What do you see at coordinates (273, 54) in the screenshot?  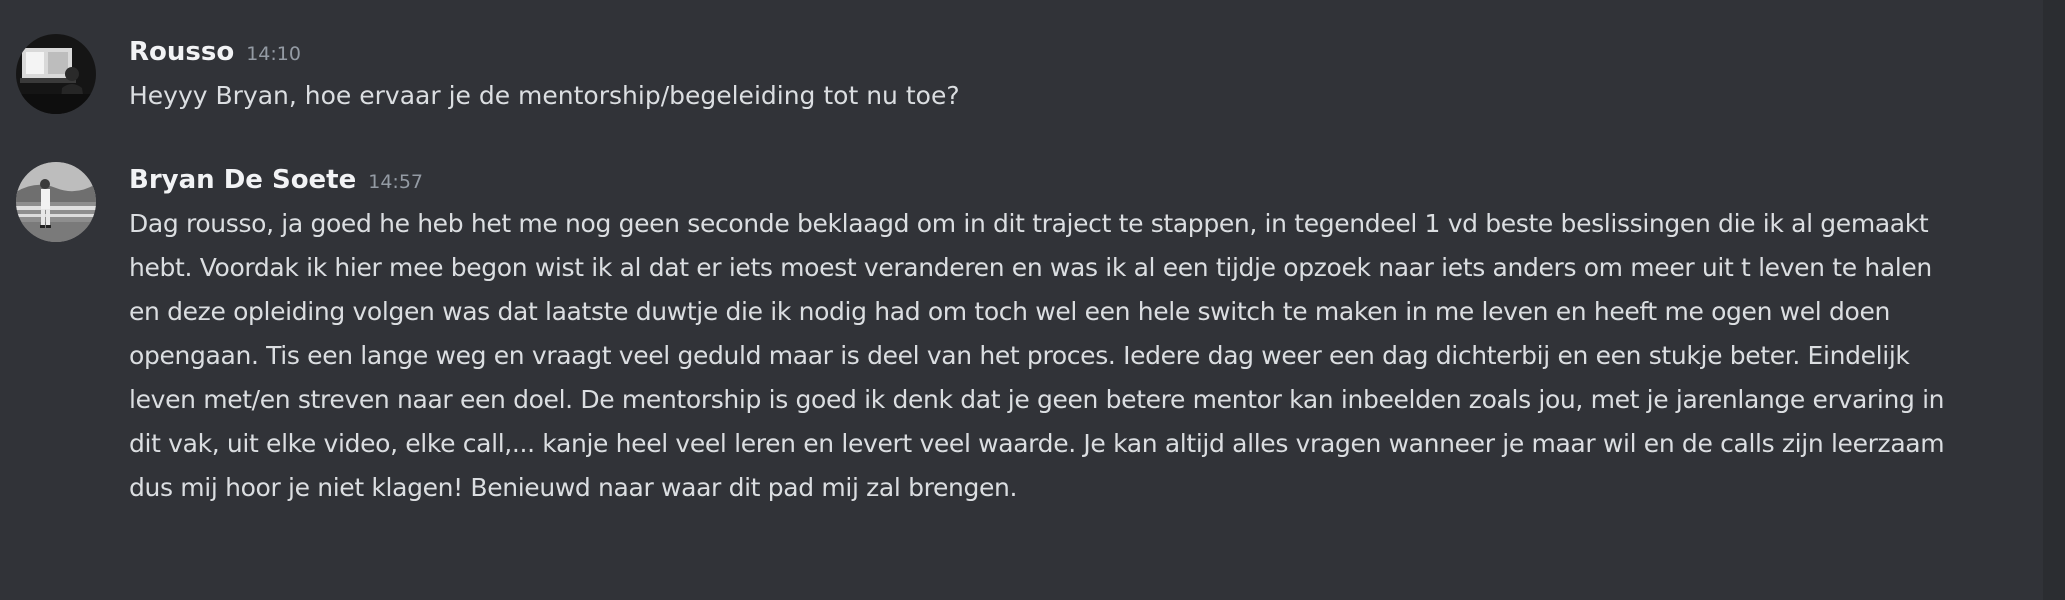 I see `timestamp: 14:10` at bounding box center [273, 54].